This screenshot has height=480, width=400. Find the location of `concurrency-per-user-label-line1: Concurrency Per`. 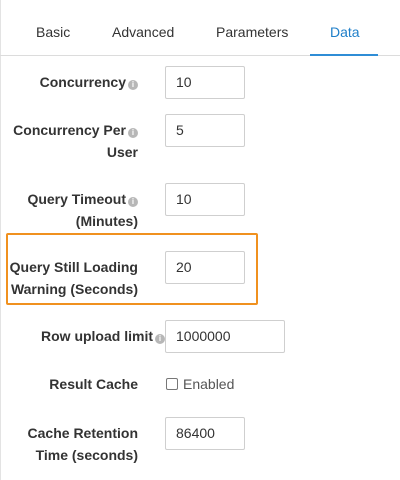

concurrency-per-user-label-line1: Concurrency Per is located at coordinates (69, 130).